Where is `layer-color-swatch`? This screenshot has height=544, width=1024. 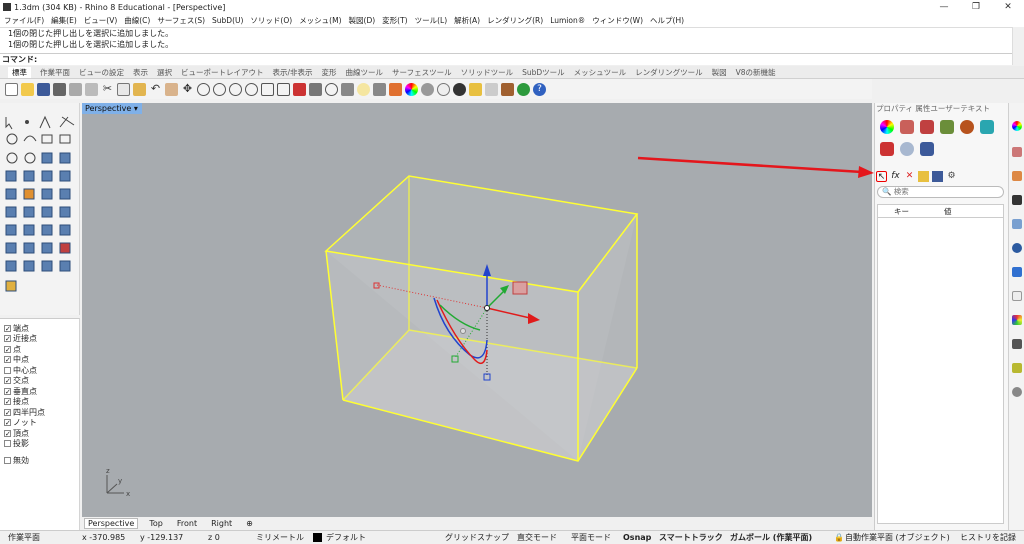
layer-color-swatch is located at coordinates (317, 537).